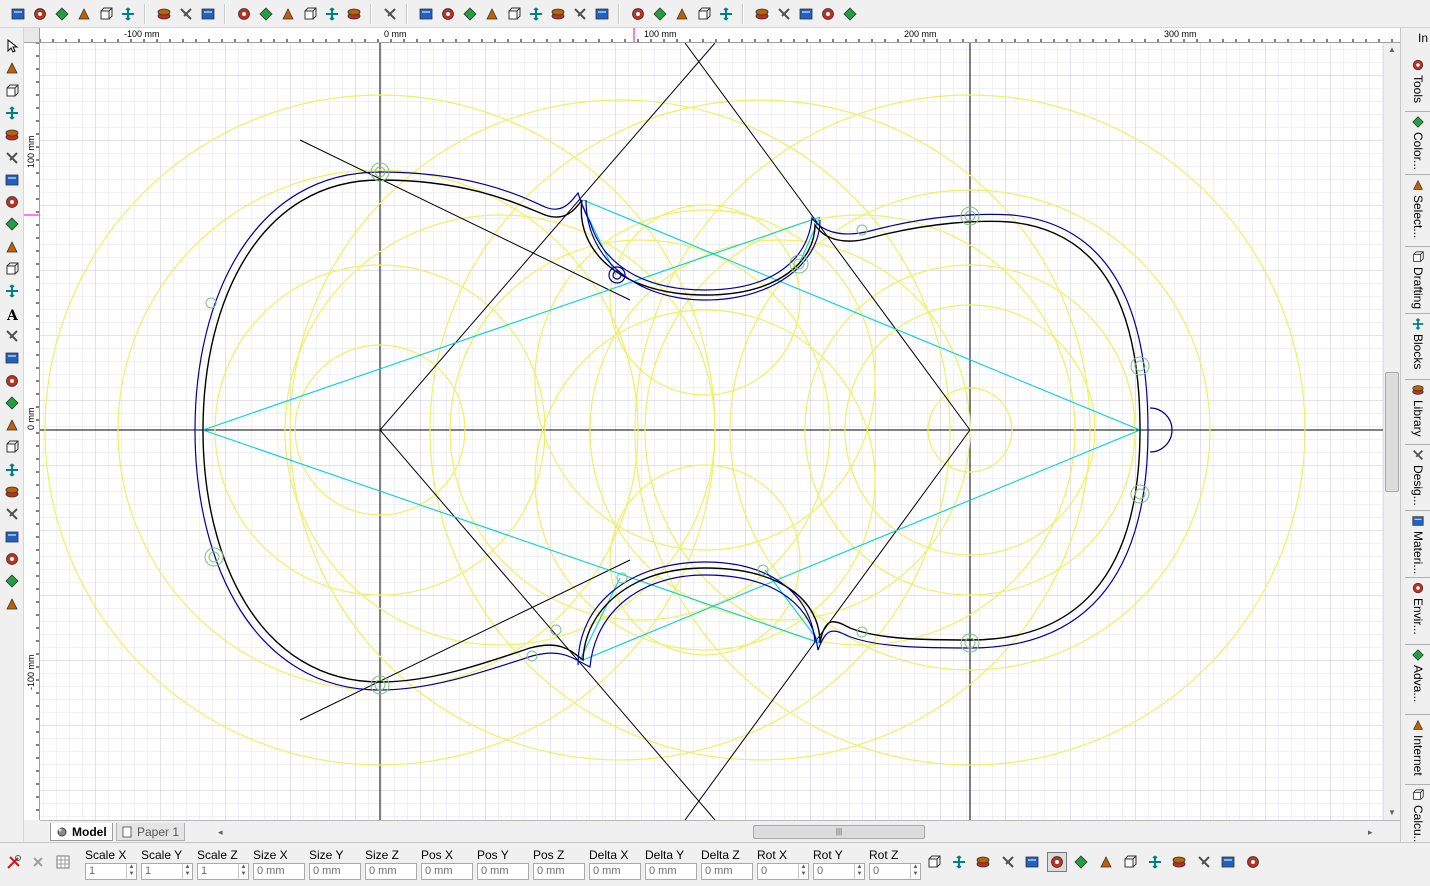 The image size is (1430, 886). Describe the element at coordinates (12, 336) in the screenshot. I see `color-fill-icon` at that location.